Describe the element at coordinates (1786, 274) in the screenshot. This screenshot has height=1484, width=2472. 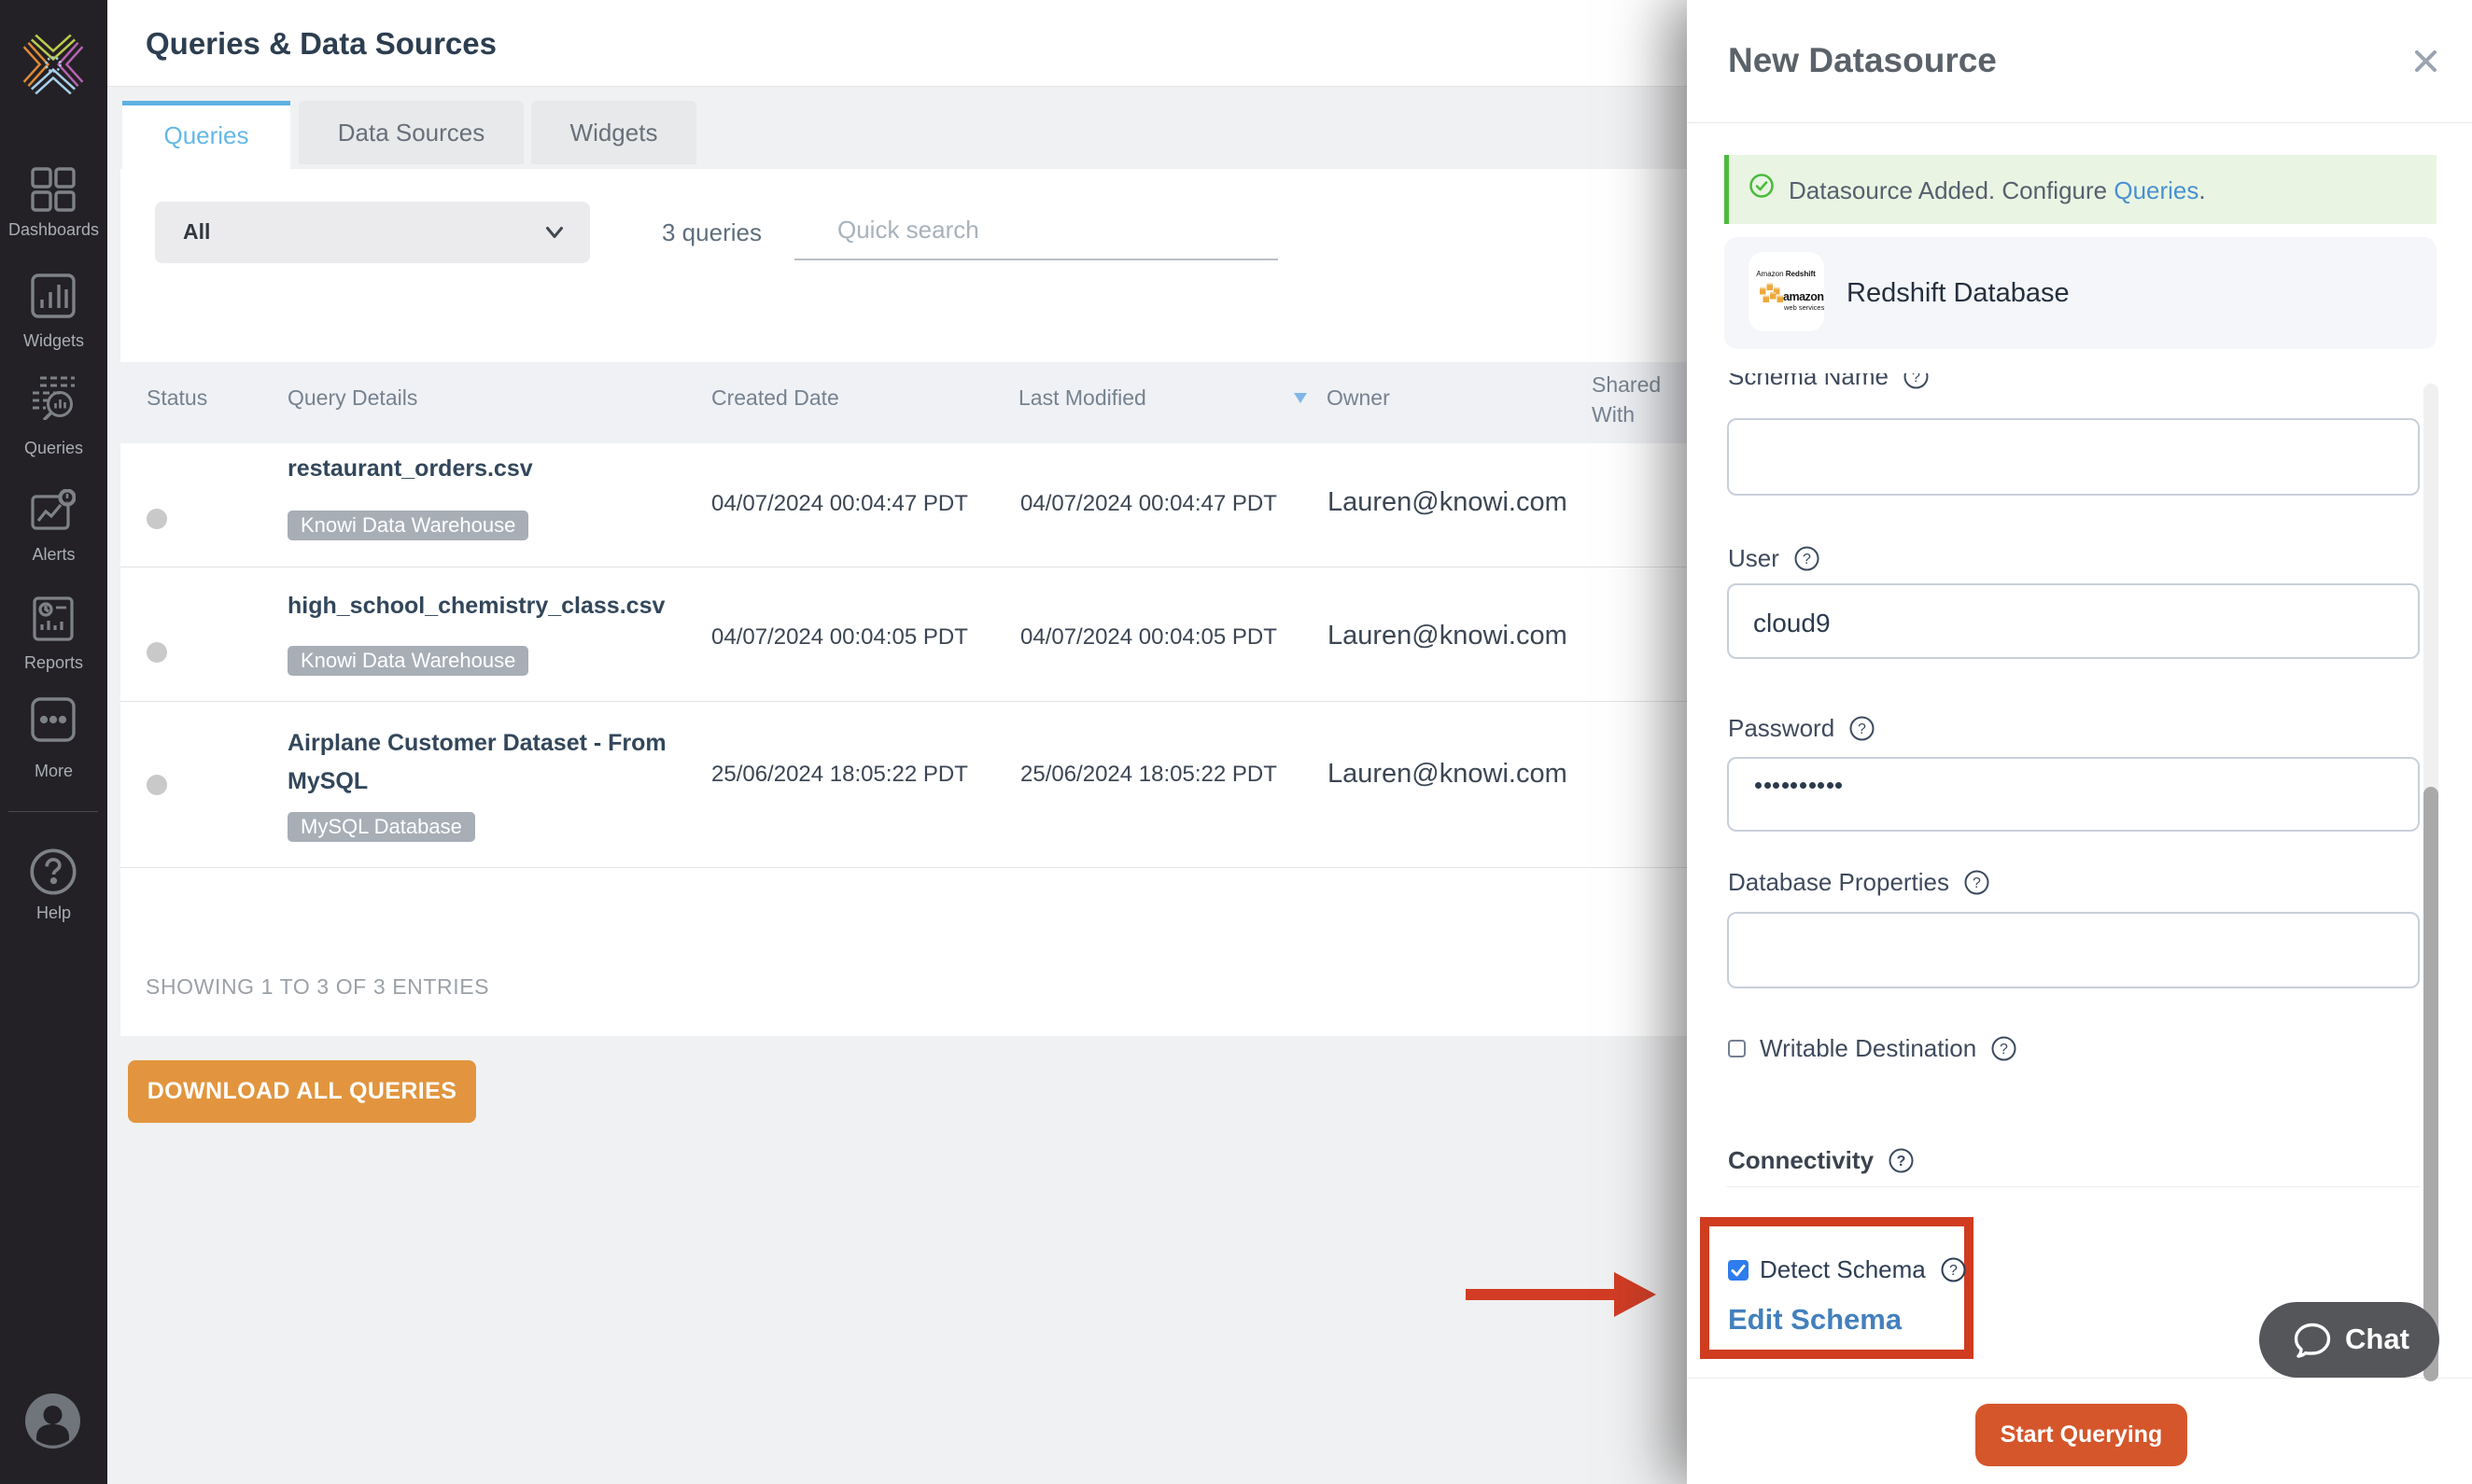
I see `svg-text: Amazon Redshift` at that location.